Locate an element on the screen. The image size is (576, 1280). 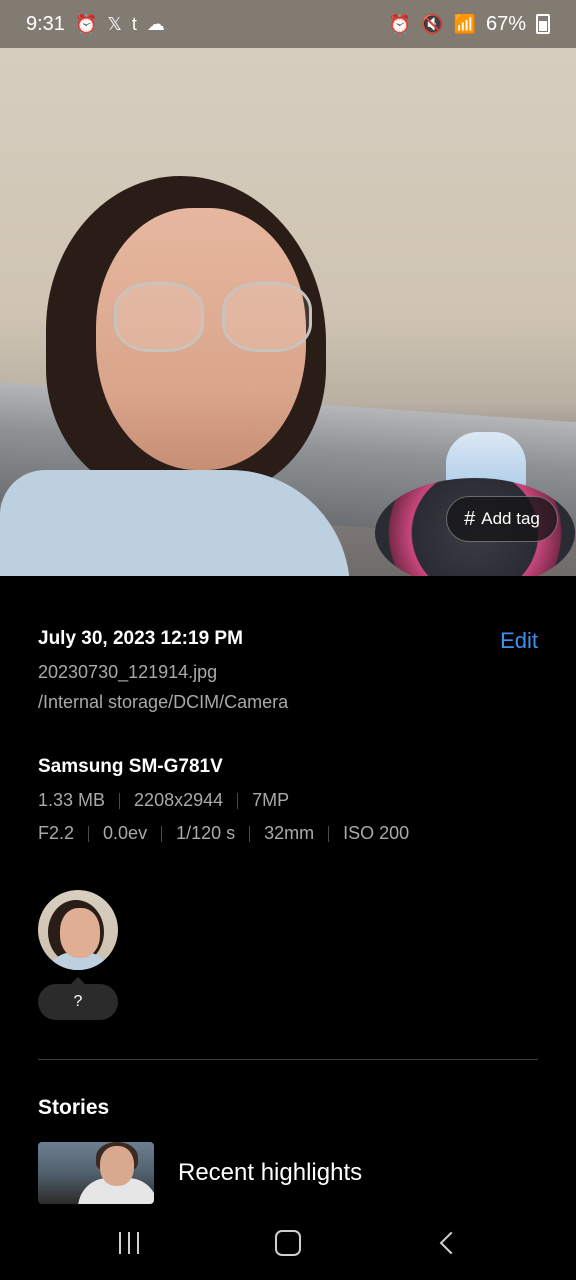
navigation-bar is located at coordinates (288, 1243).